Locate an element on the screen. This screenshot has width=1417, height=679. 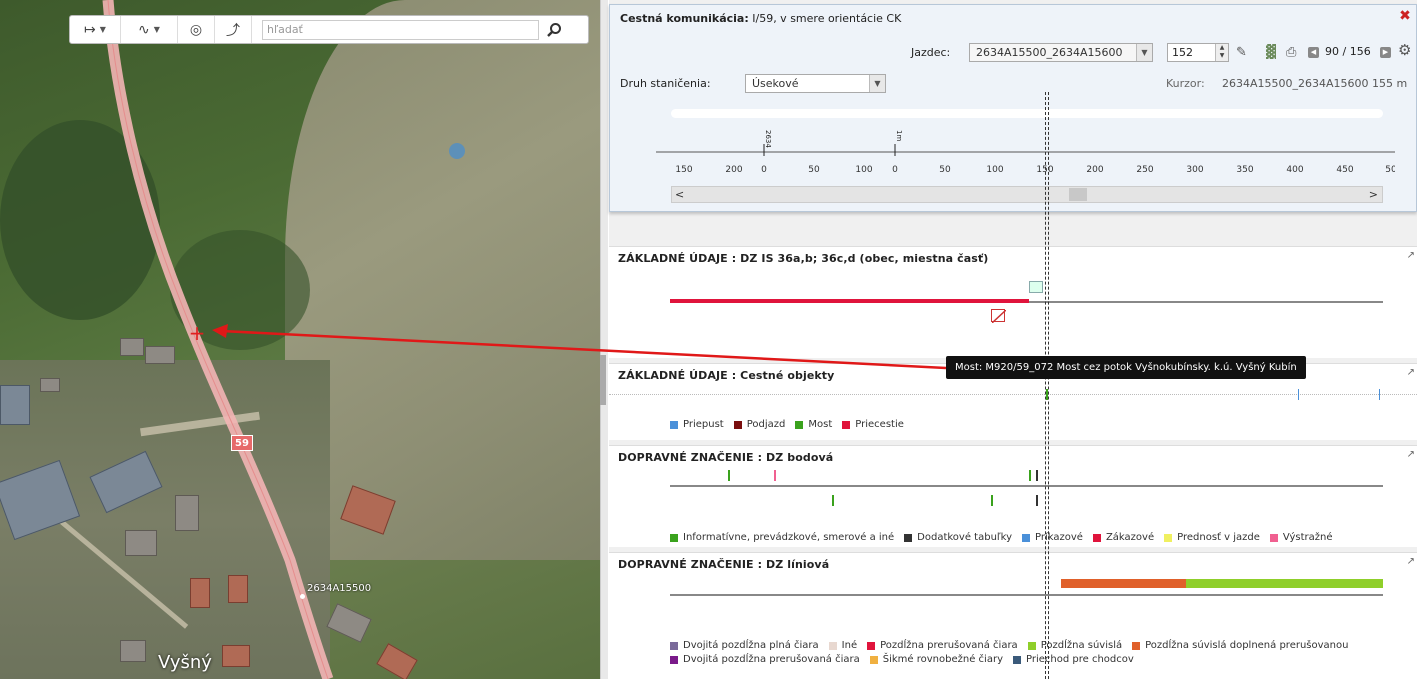
route-tool-button: ∿ ▼ is located at coordinates (149, 29).